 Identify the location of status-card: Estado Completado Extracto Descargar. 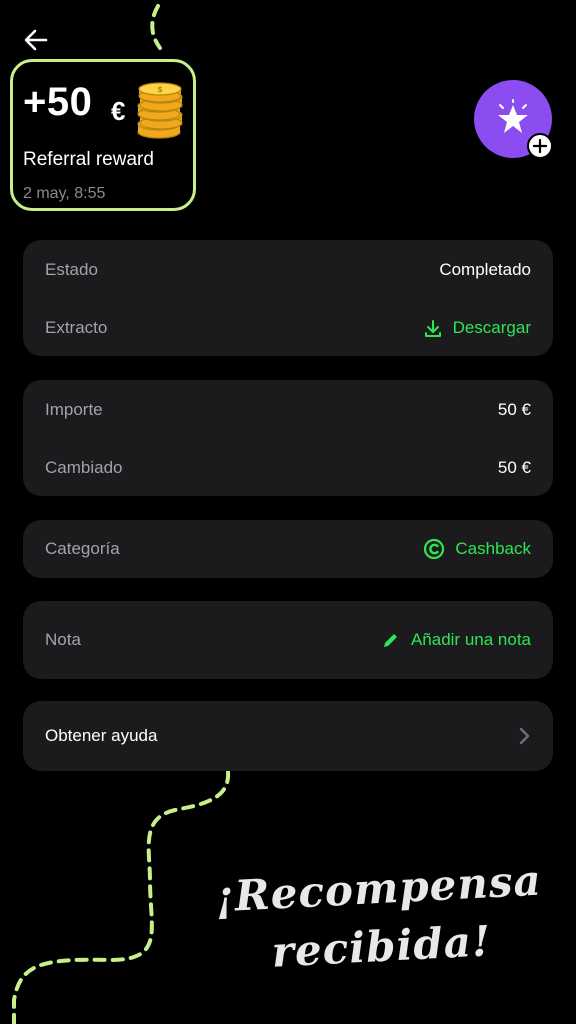
(288, 298).